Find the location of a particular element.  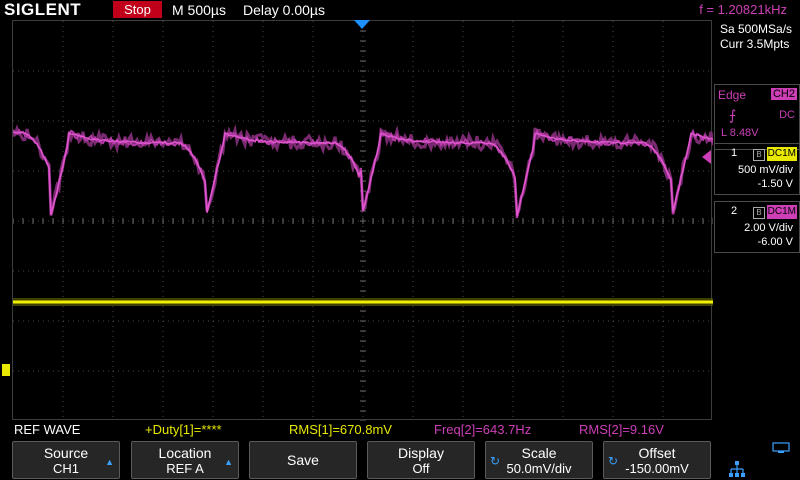

ch1-number: 1 is located at coordinates (734, 153).